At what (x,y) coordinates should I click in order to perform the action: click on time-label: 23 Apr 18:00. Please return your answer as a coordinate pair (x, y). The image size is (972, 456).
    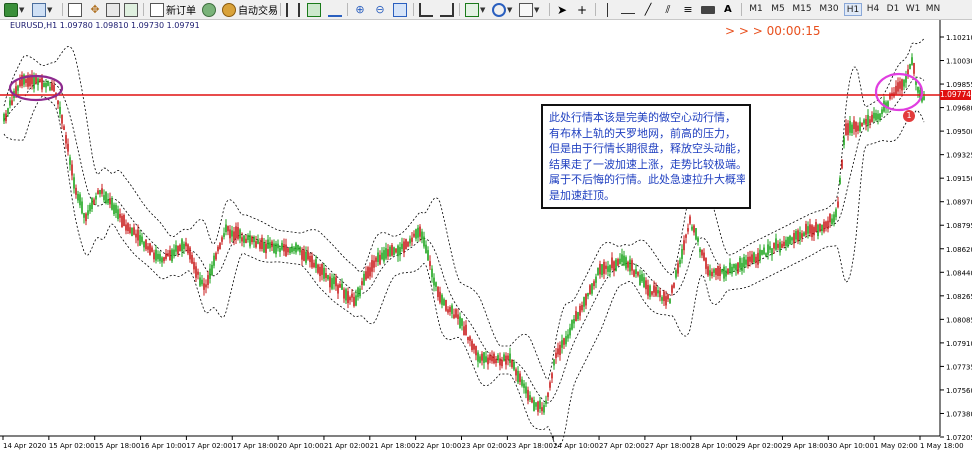
    Looking at the image, I should click on (530, 446).